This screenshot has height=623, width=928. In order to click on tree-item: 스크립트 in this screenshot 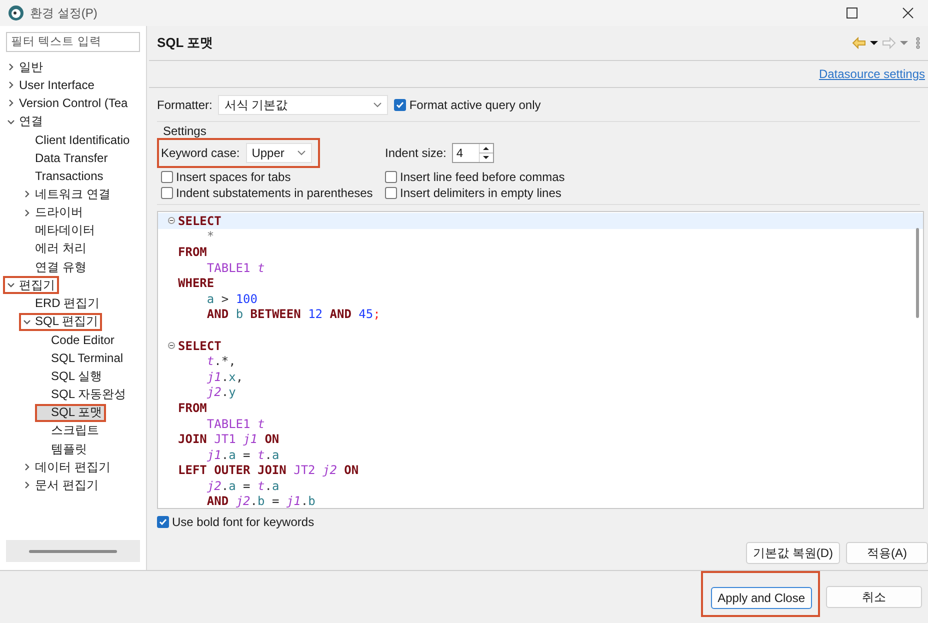, I will do `click(69, 431)`.